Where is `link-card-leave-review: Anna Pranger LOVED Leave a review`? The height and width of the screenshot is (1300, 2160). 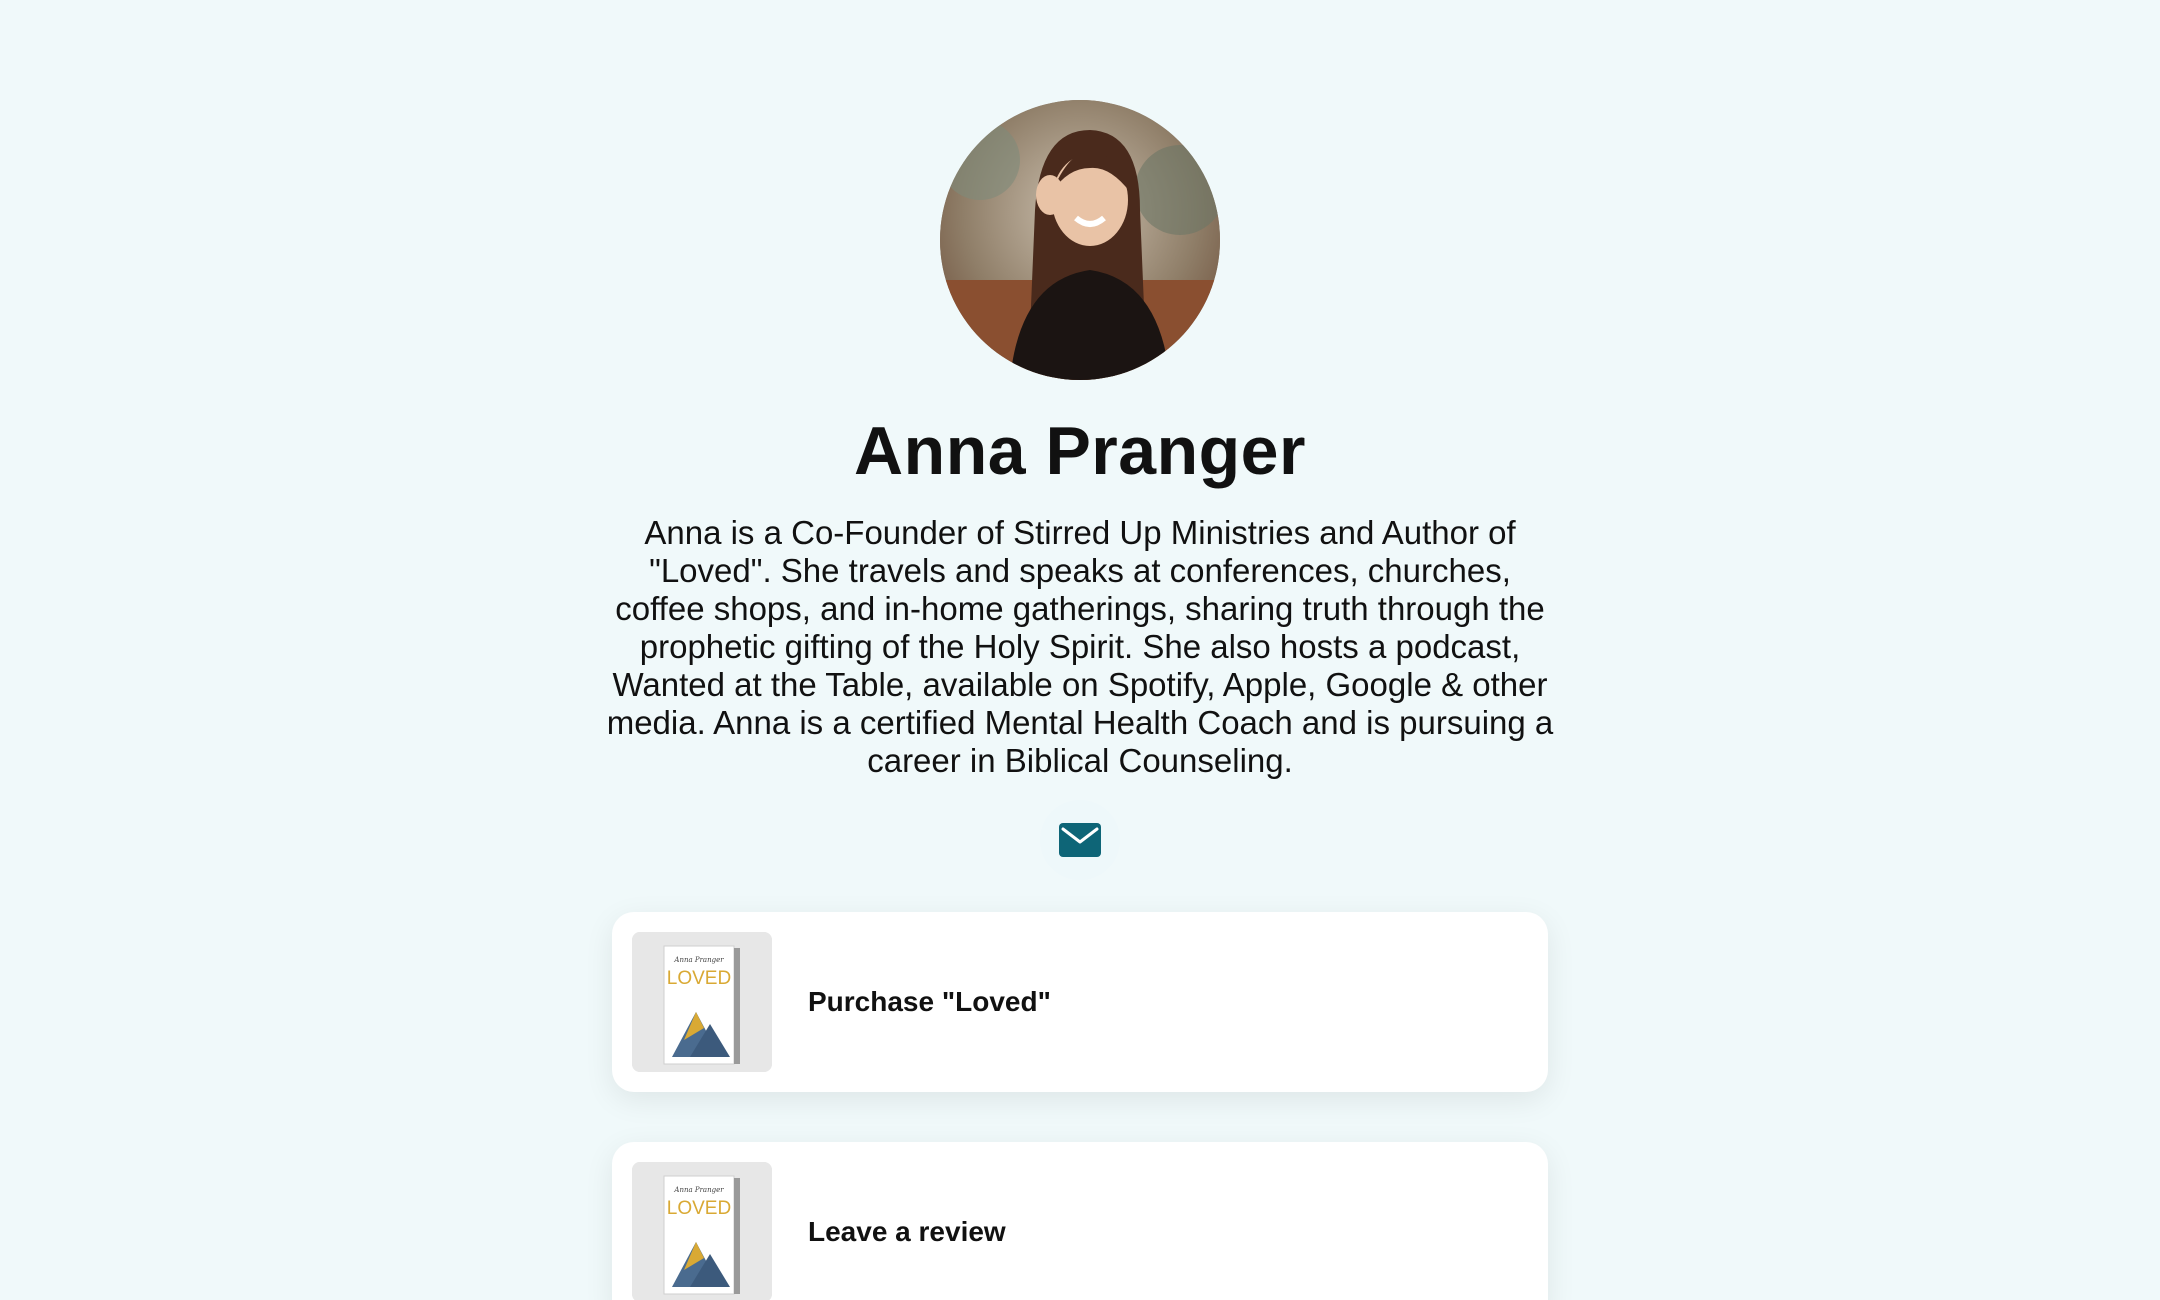
link-card-leave-review: Anna Pranger LOVED Leave a review is located at coordinates (1080, 1221).